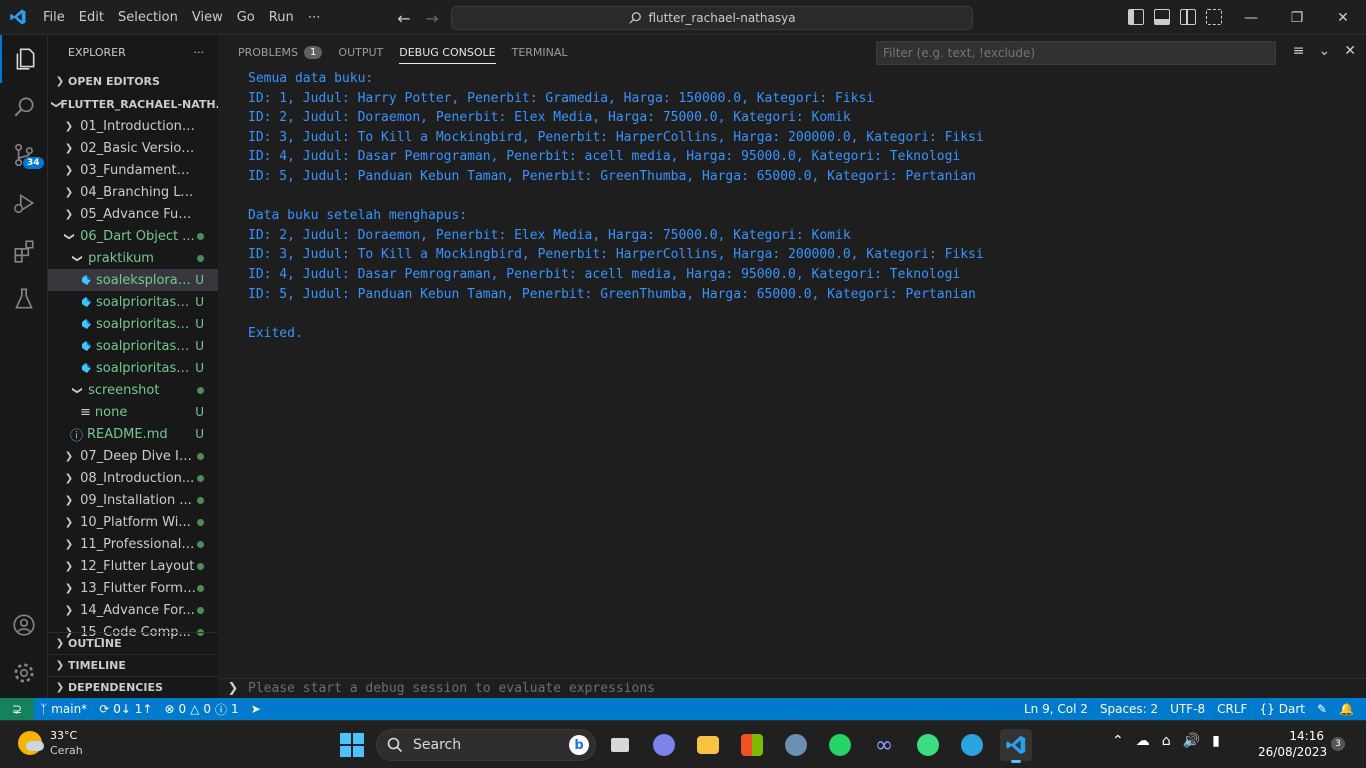  Describe the element at coordinates (1191, 741) in the screenshot. I see `volume-icon: 🔊` at that location.